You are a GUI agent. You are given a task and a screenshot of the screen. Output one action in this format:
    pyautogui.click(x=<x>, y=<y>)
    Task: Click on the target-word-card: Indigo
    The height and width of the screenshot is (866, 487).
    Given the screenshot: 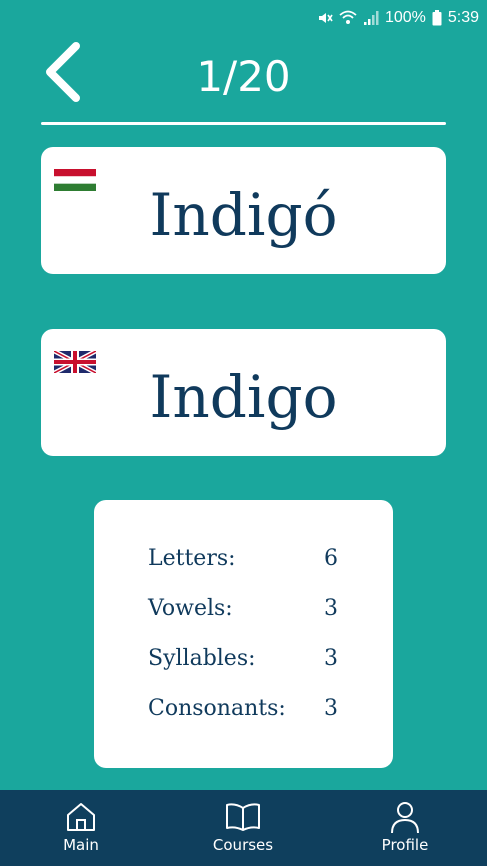 What is the action you would take?
    pyautogui.click(x=243, y=392)
    